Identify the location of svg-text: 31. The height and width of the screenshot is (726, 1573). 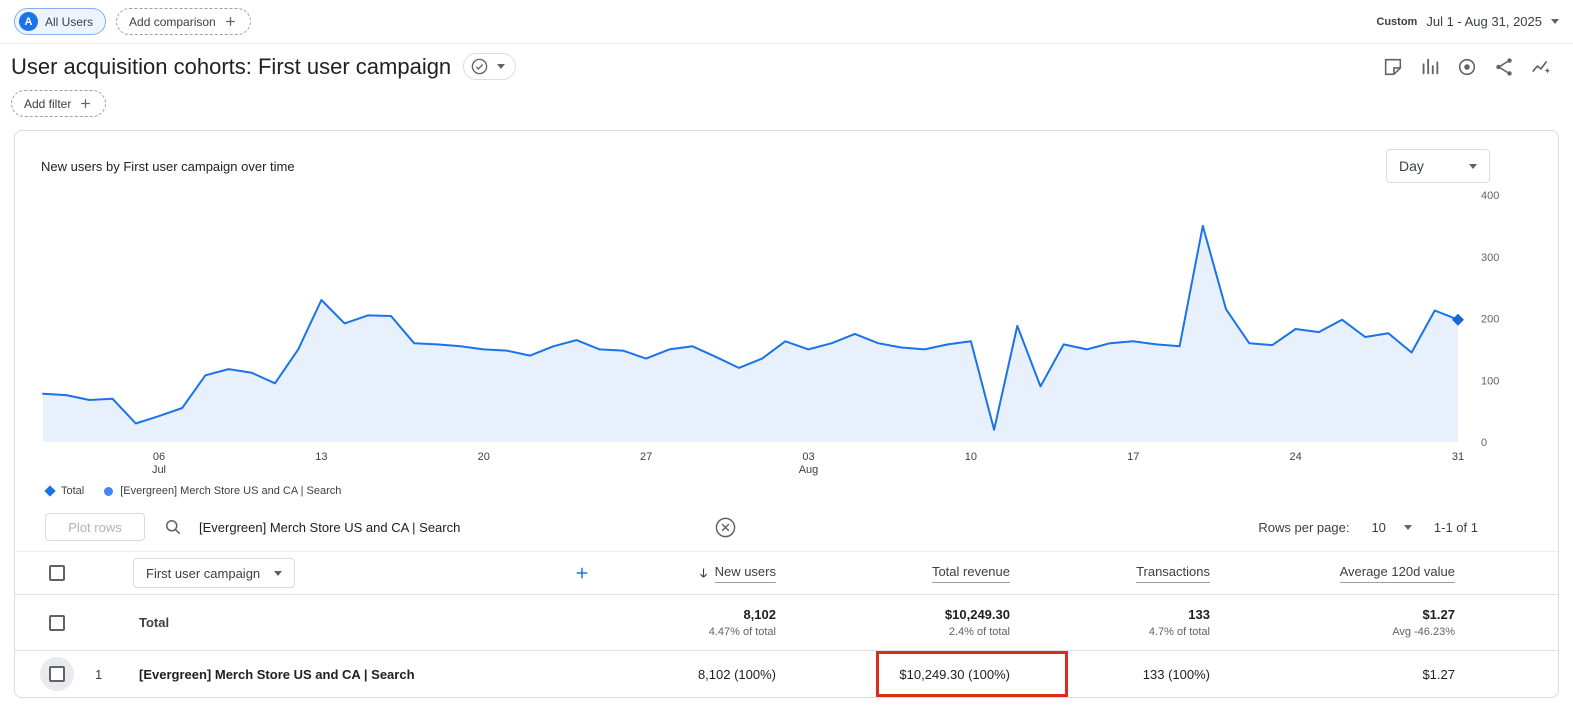
(1458, 457).